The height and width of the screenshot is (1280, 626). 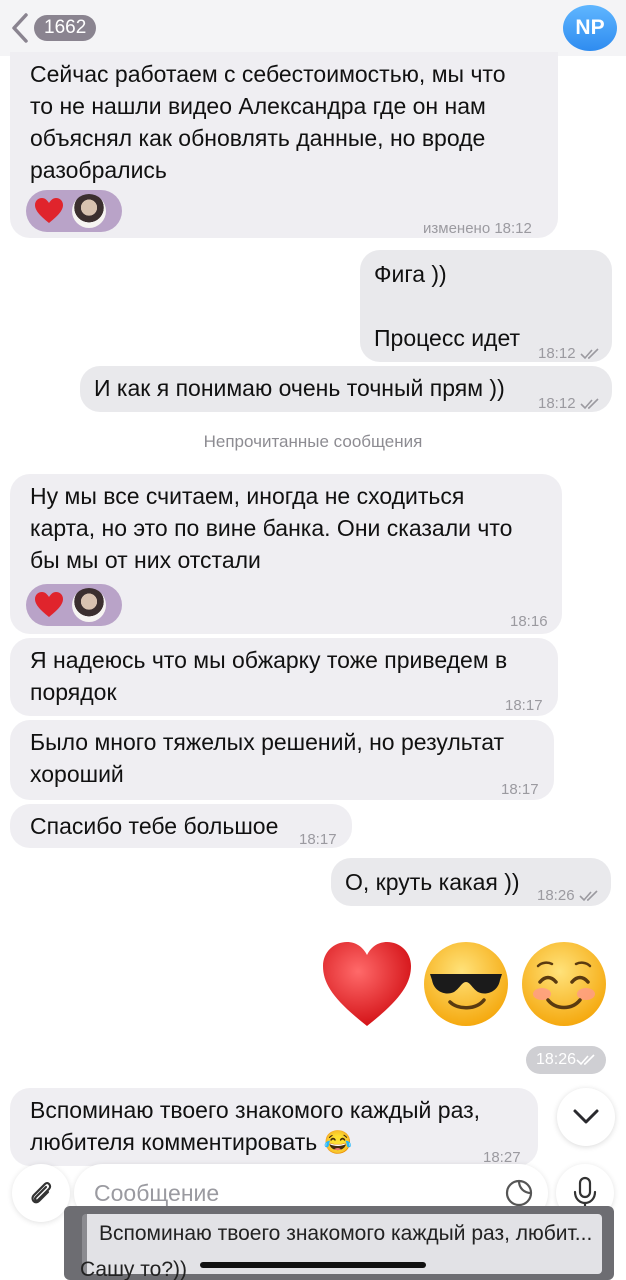 I want to click on message-text-line: Спасибо тебе большое, so click(x=154, y=826).